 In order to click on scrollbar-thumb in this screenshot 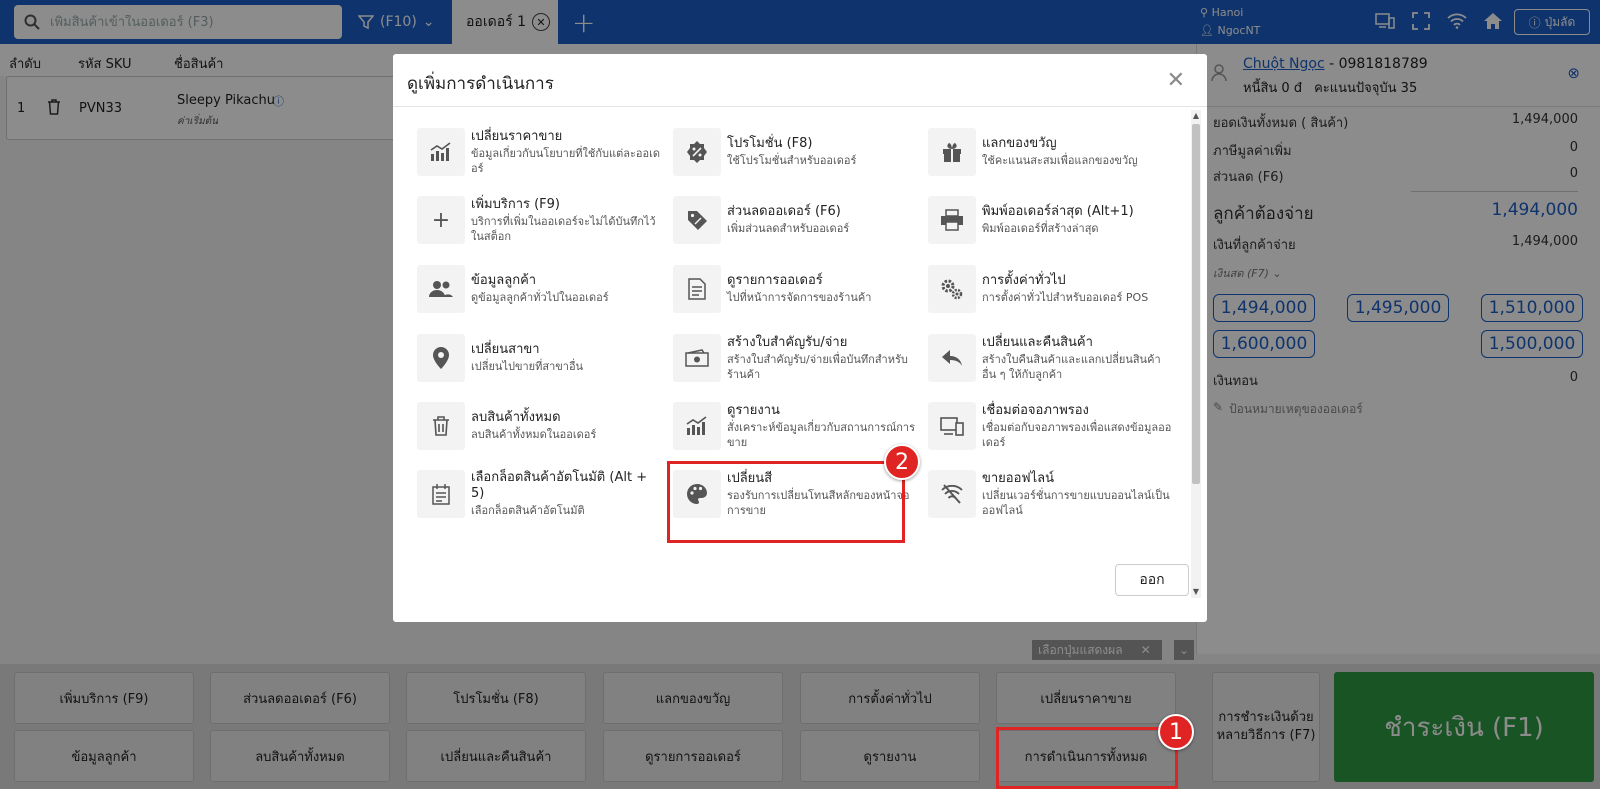, I will do `click(1196, 304)`.